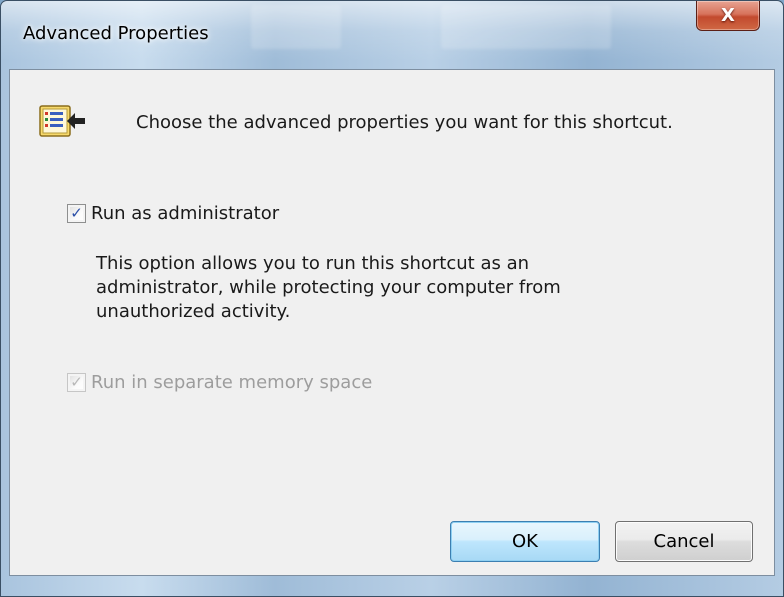 Image resolution: width=784 pixels, height=597 pixels. I want to click on separate-memory-checkbox: ✓, so click(76, 382).